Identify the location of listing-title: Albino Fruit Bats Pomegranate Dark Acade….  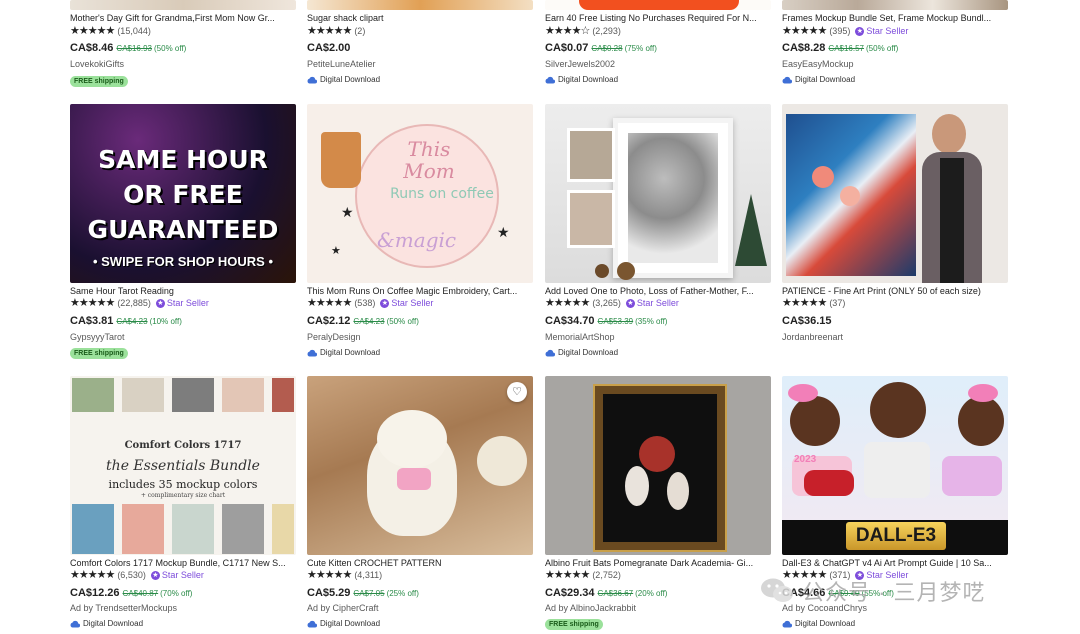
(658, 563).